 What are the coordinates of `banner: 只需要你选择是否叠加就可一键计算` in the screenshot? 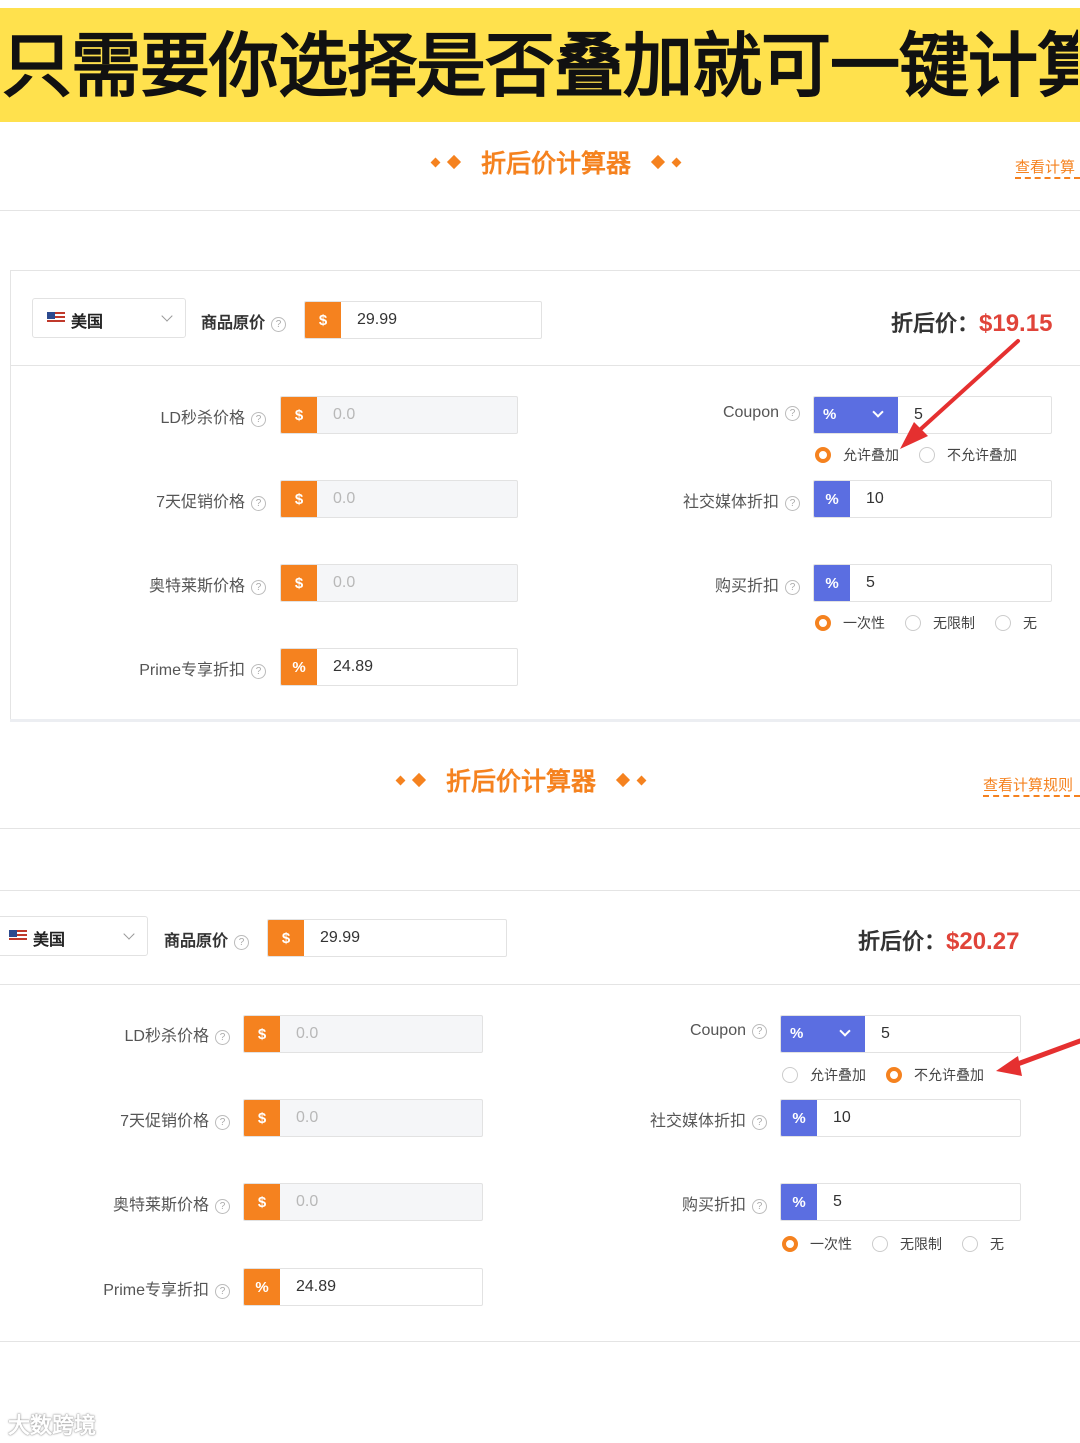 It's located at (540, 65).